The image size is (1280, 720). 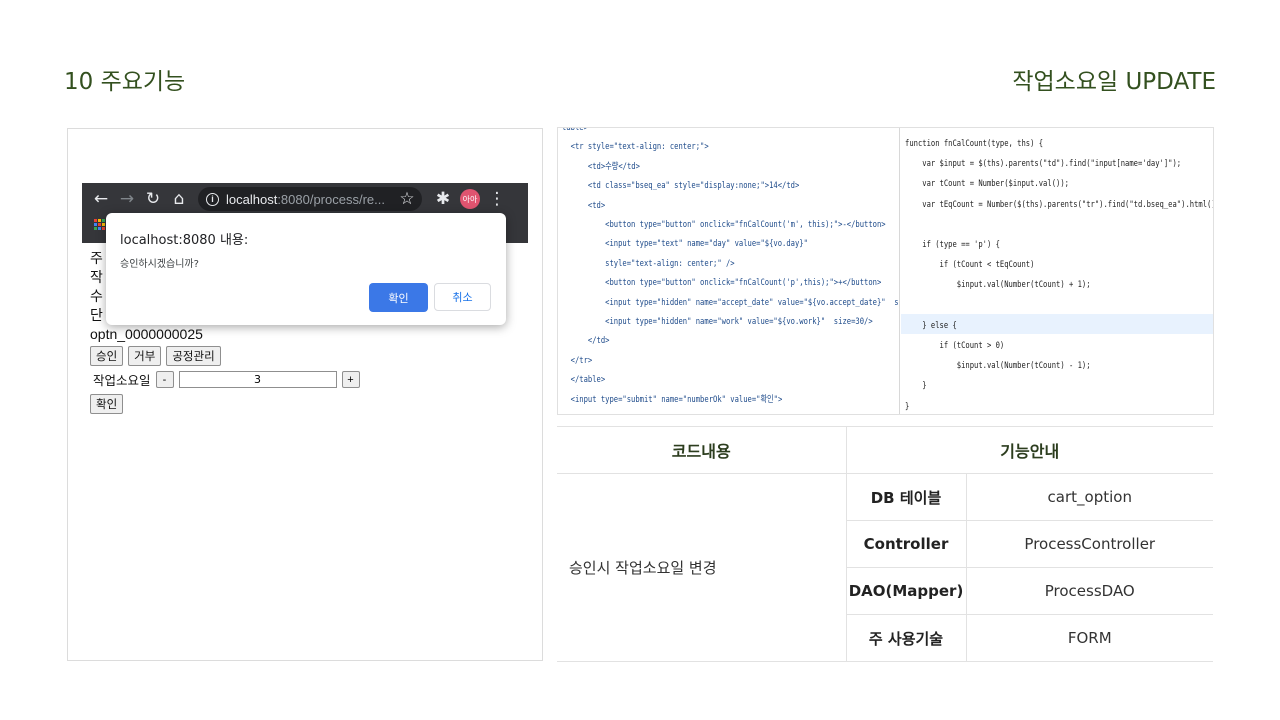 I want to click on code-line: <td>수량</td>, so click(x=601, y=166).